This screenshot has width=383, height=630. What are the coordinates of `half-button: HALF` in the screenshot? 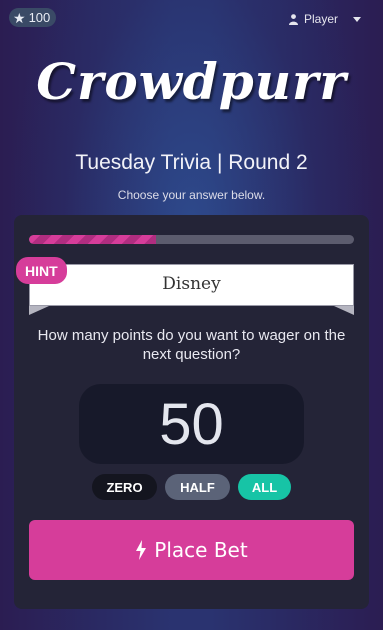 It's located at (197, 487).